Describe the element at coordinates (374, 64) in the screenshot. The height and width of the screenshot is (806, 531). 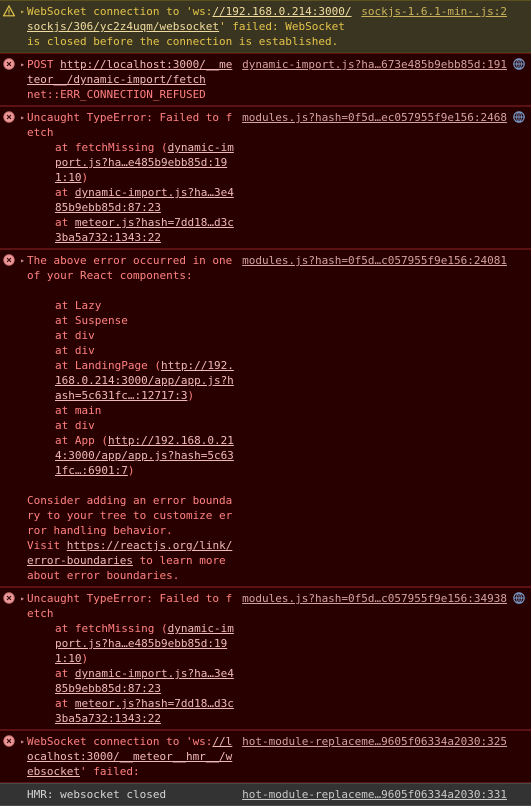
I see `source-location-link: dynamic-import.js?ha…673e485b9ebb85d:191` at that location.